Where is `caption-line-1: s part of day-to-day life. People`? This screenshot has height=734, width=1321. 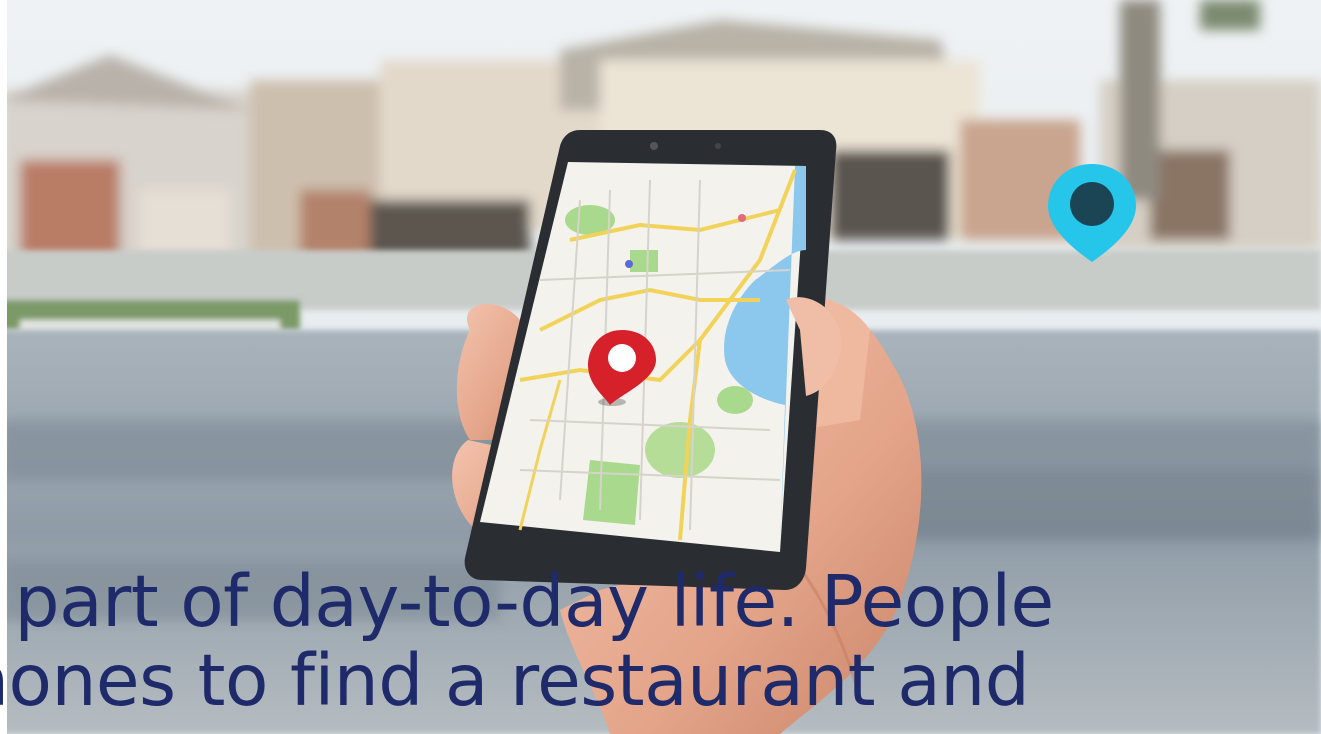
caption-line-1: s part of day-to-day life. People is located at coordinates (527, 601).